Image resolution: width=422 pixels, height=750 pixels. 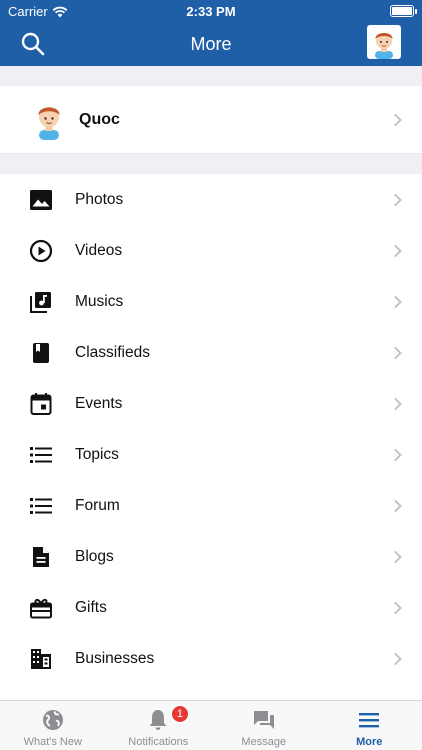 I want to click on menu-item-musics: Musics, so click(x=211, y=301).